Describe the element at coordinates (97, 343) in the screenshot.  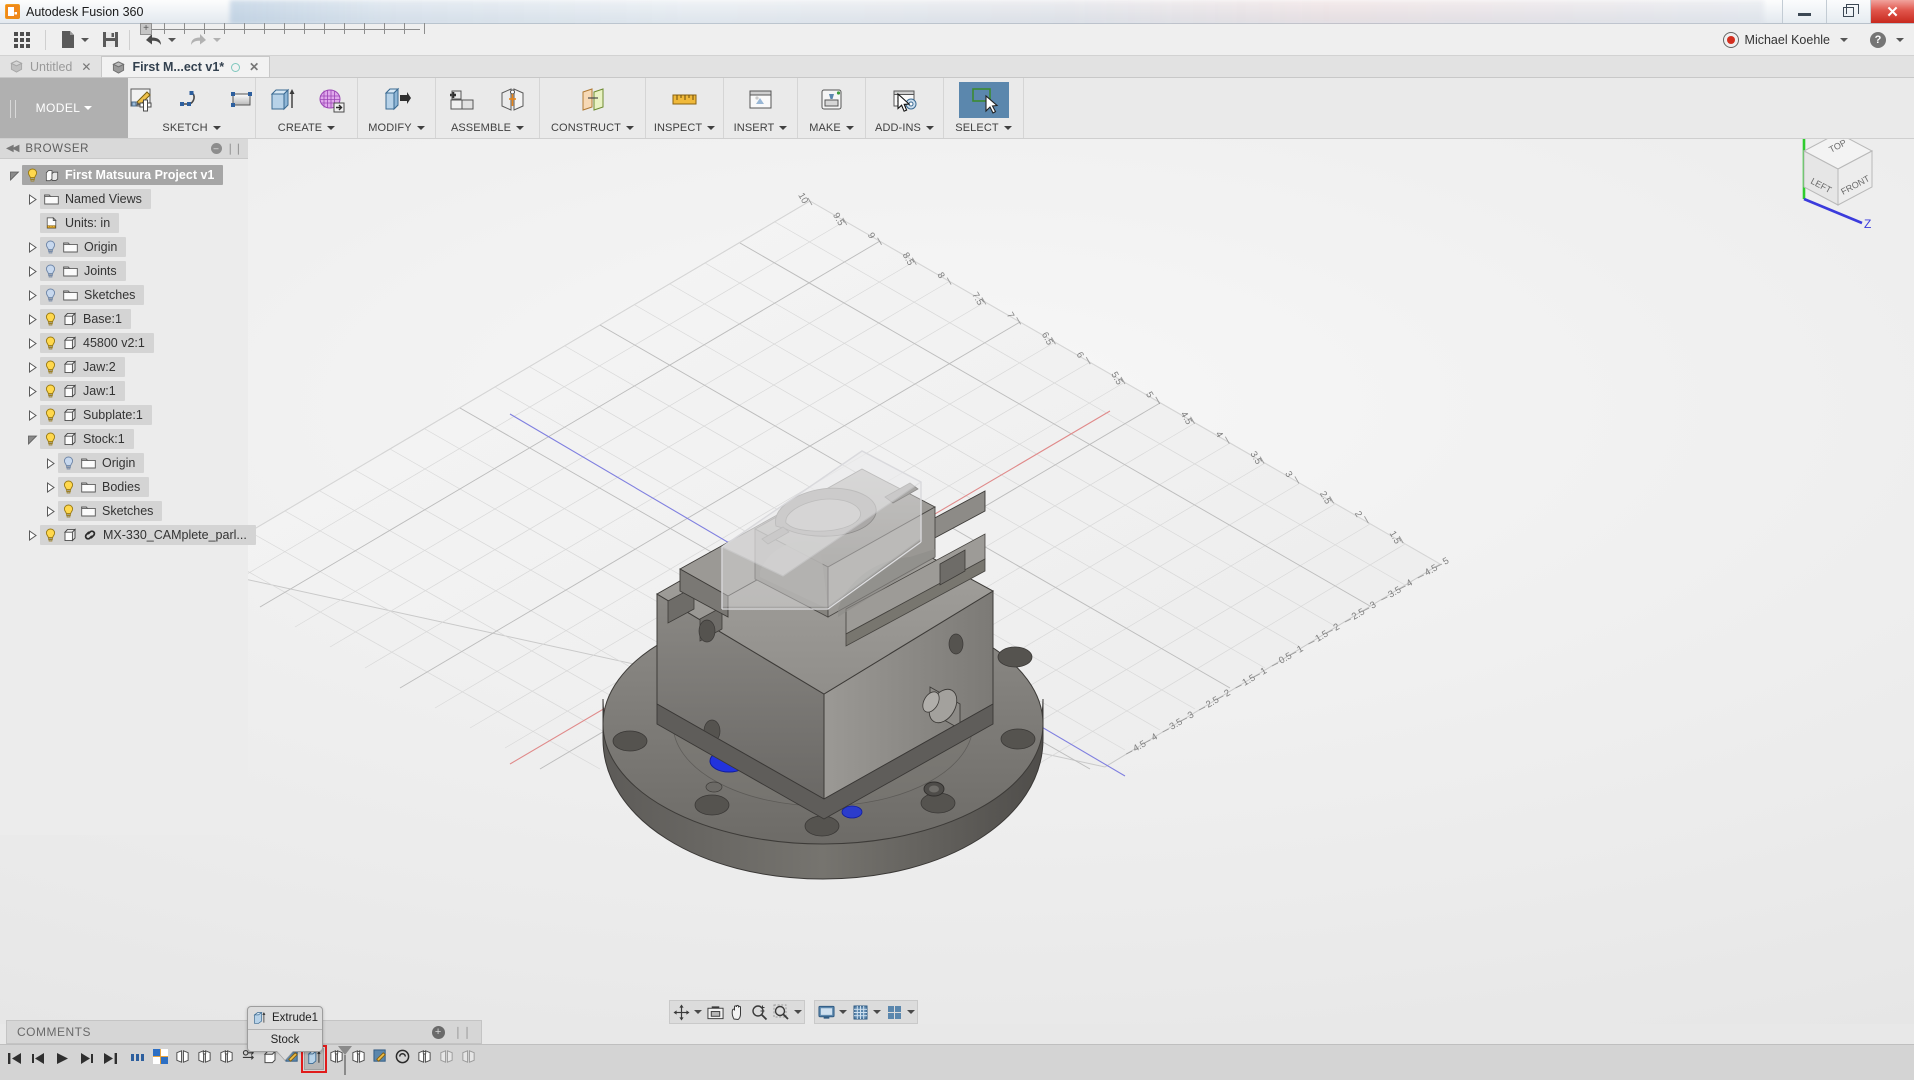
I see `tree-item-chip: 45800 v2:1` at that location.